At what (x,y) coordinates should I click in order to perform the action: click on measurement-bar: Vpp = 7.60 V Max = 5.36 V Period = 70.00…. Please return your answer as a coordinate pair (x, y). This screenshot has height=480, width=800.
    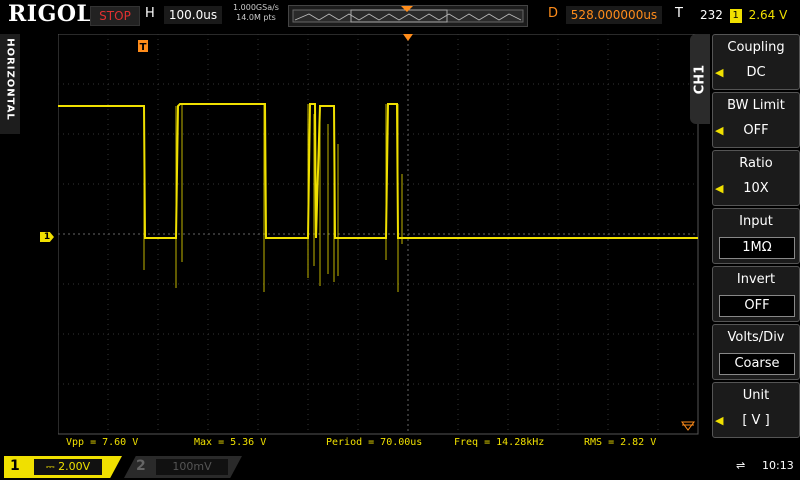
    Looking at the image, I should click on (378, 444).